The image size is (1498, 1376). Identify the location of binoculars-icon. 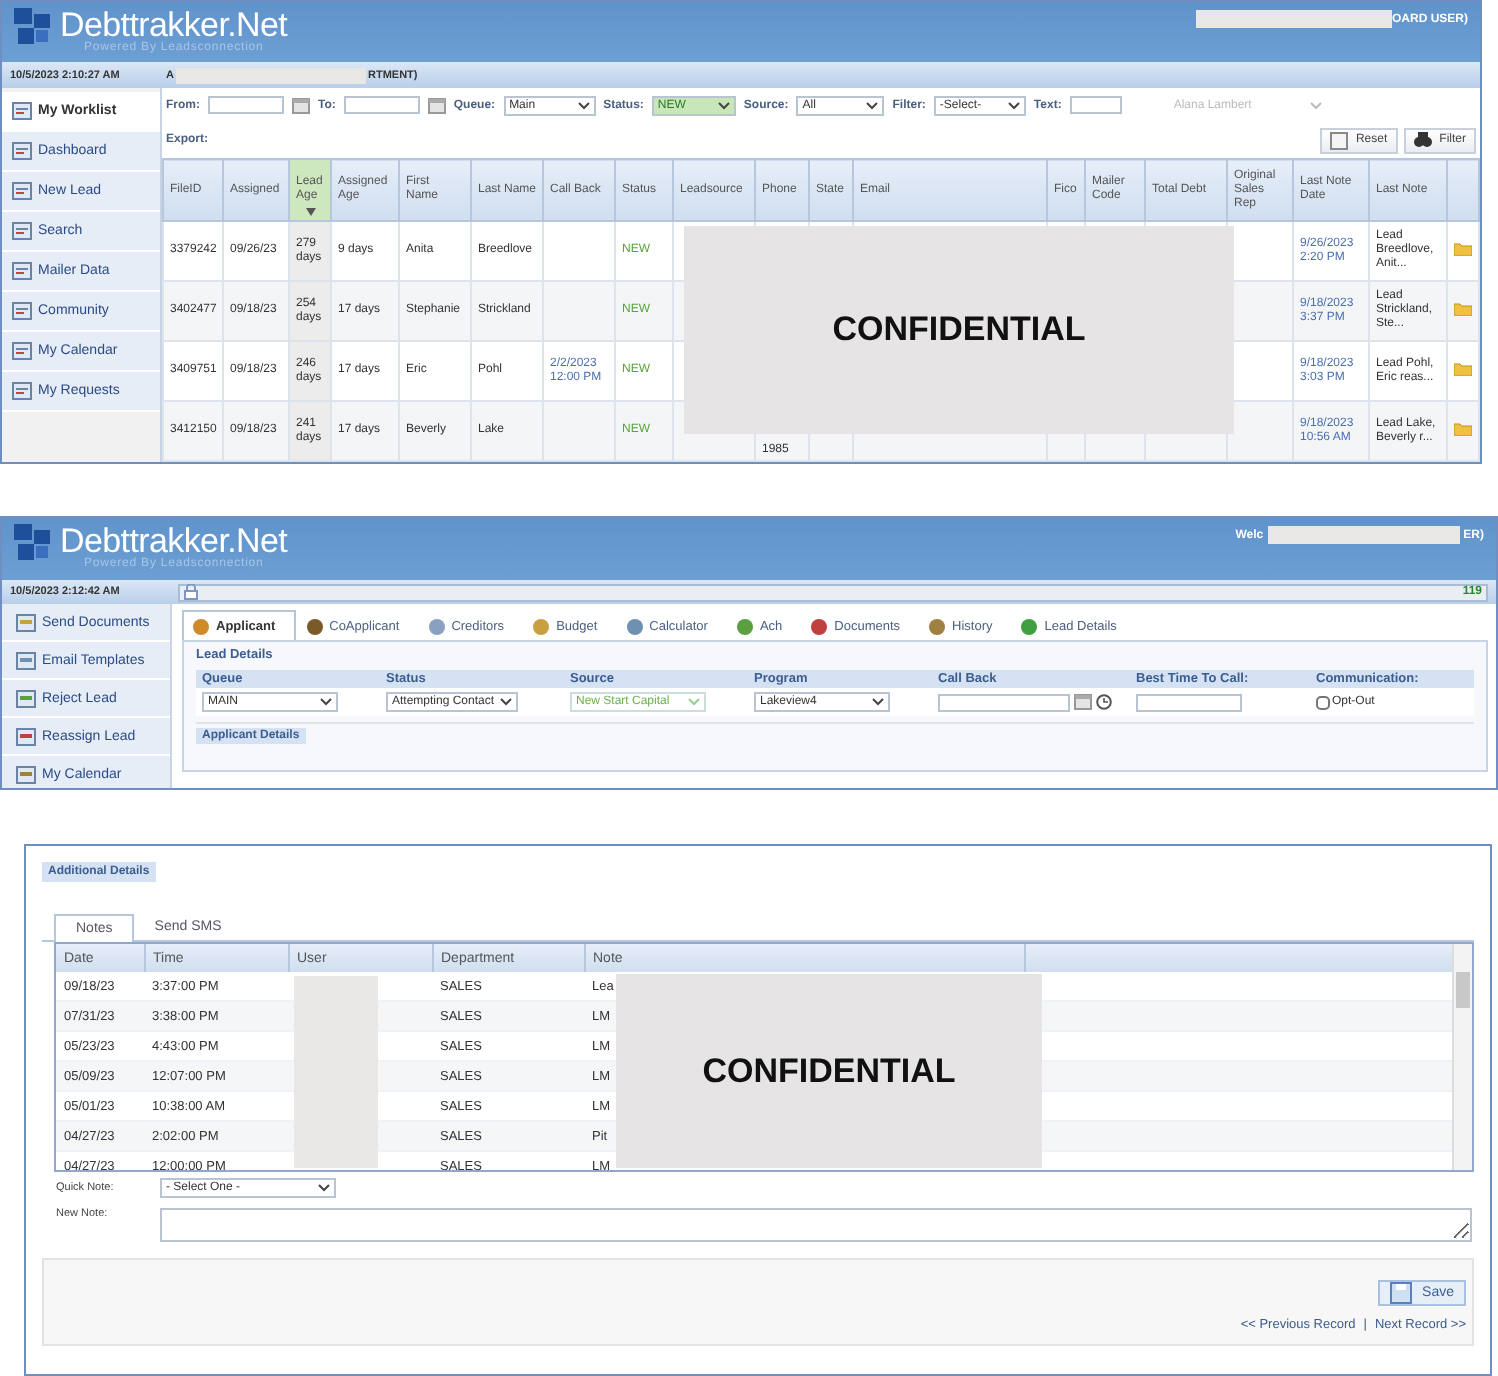
(1422, 140).